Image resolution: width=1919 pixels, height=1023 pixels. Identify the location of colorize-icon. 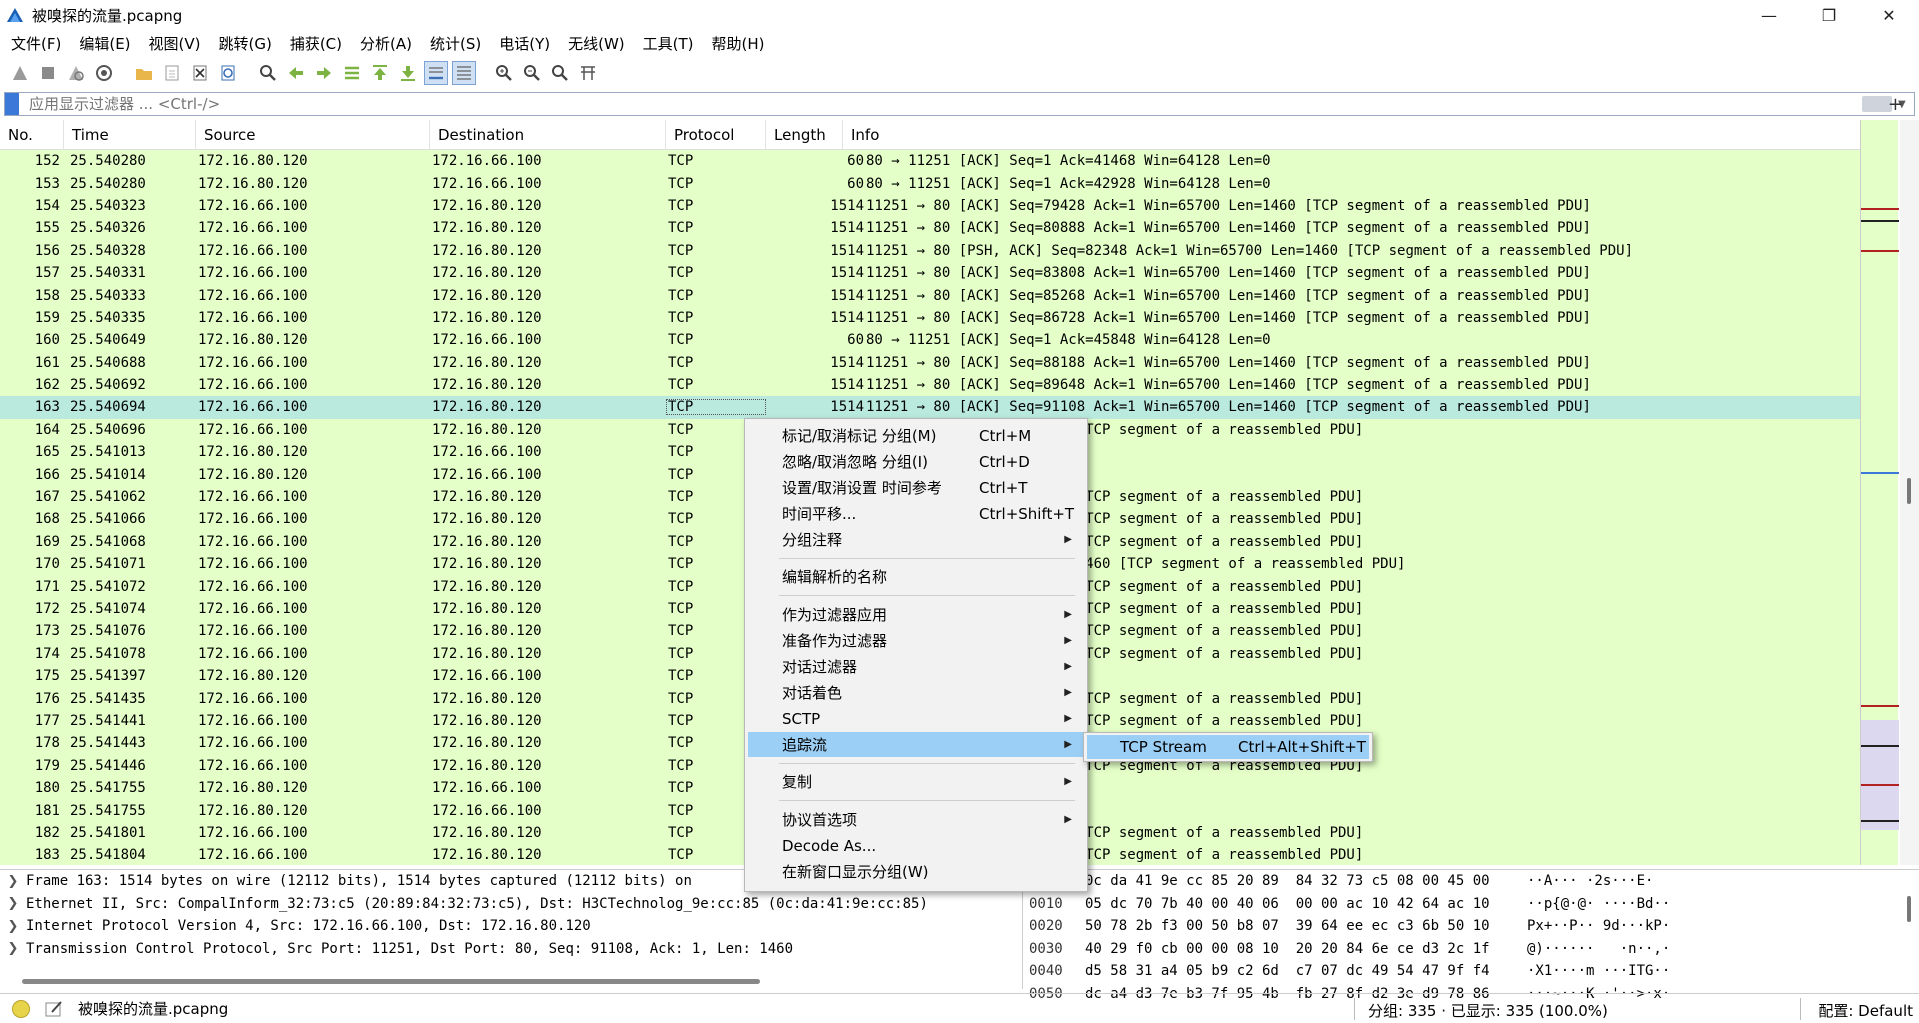
(464, 73).